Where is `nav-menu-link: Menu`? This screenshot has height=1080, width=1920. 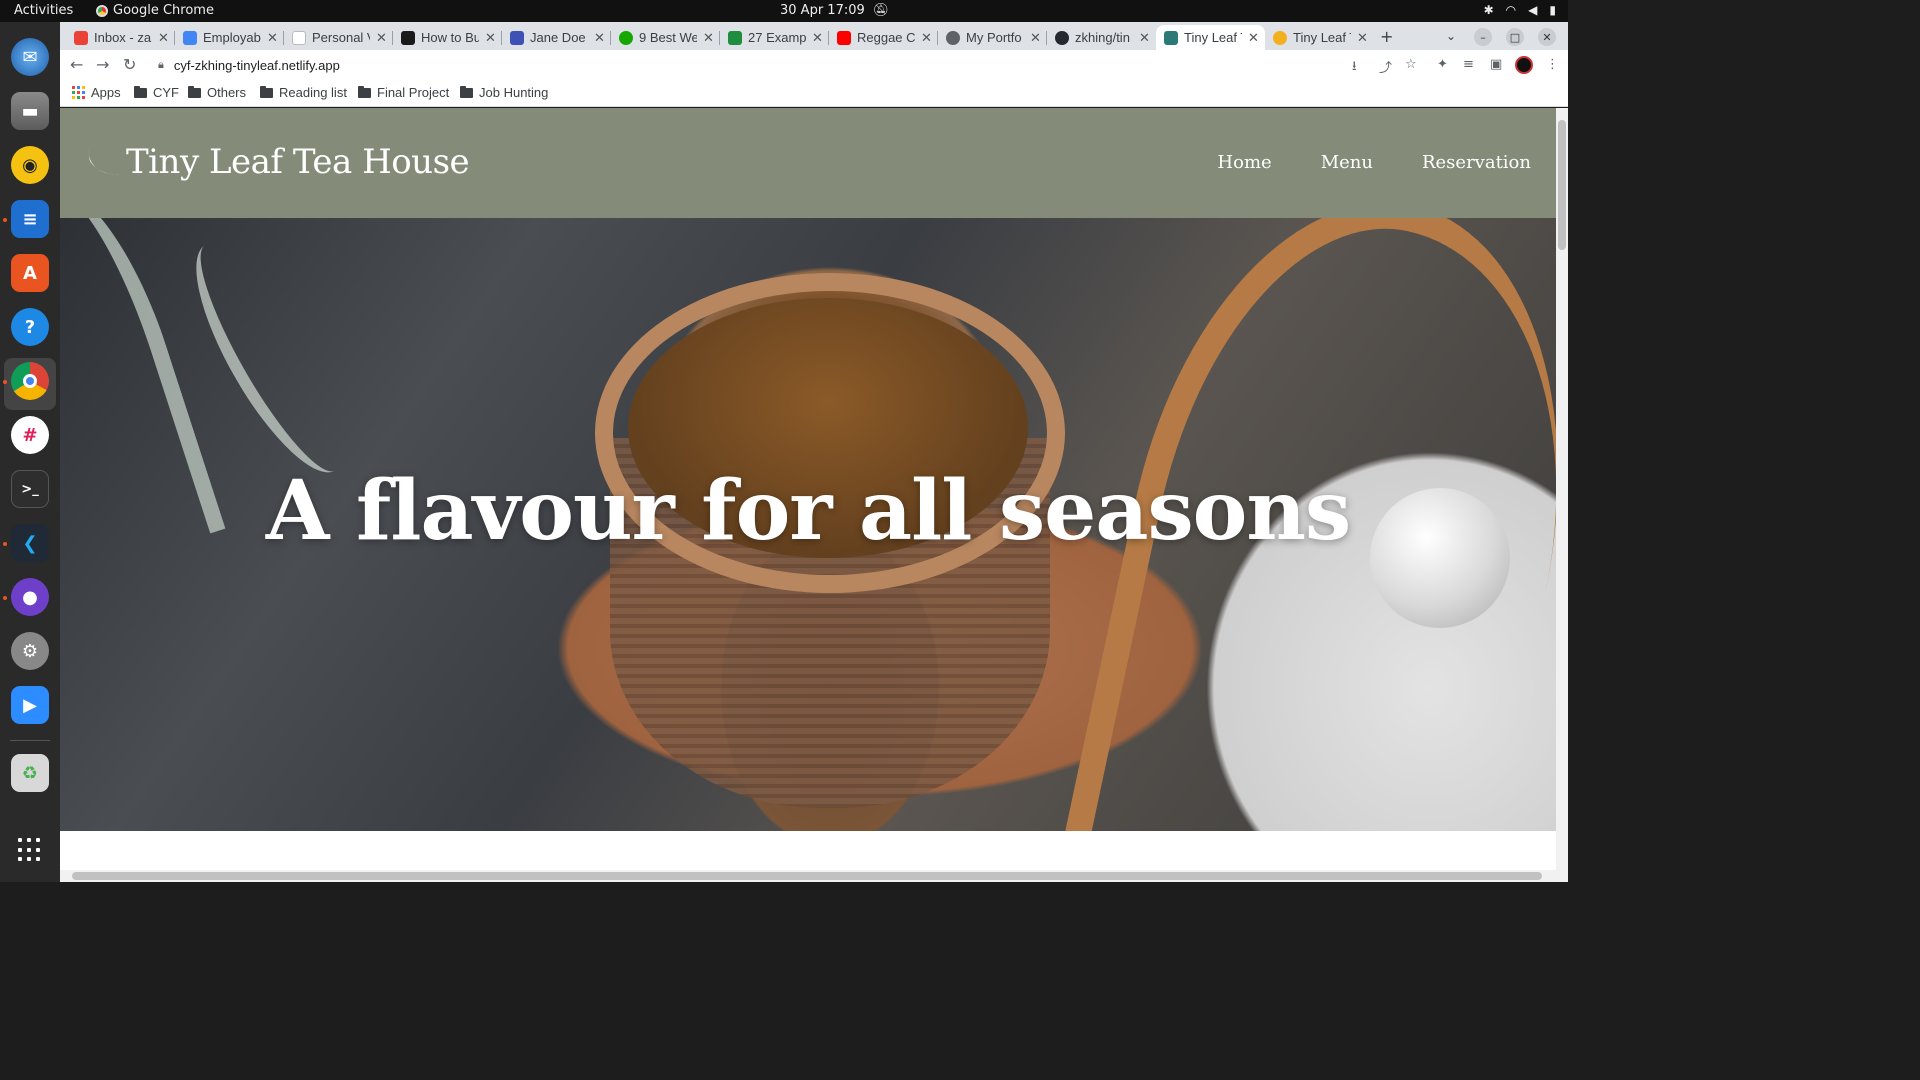
nav-menu-link: Menu is located at coordinates (1347, 162).